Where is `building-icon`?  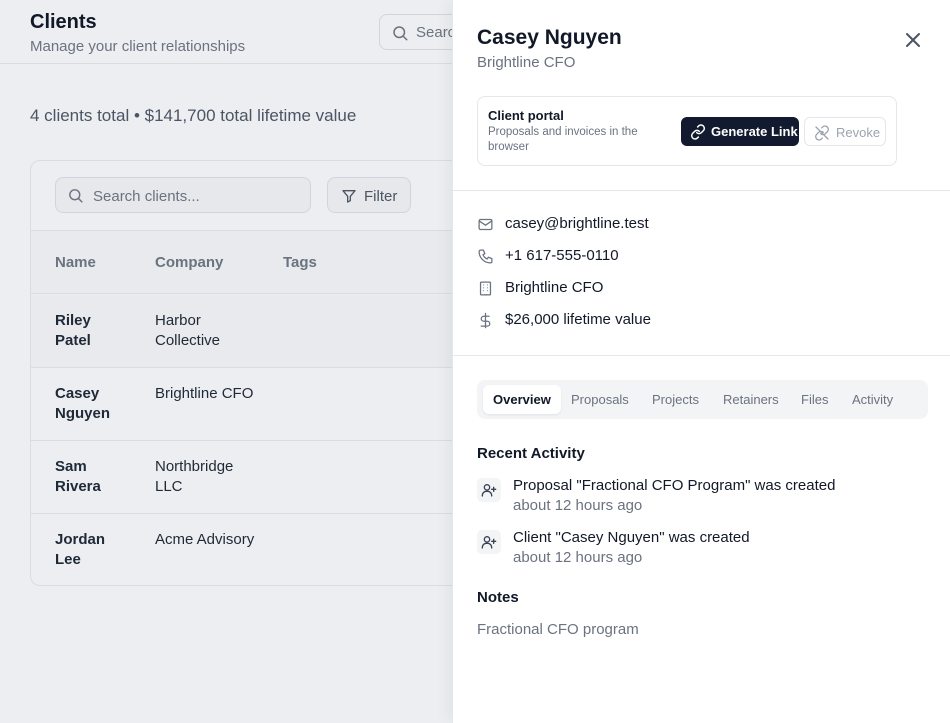 building-icon is located at coordinates (485, 291).